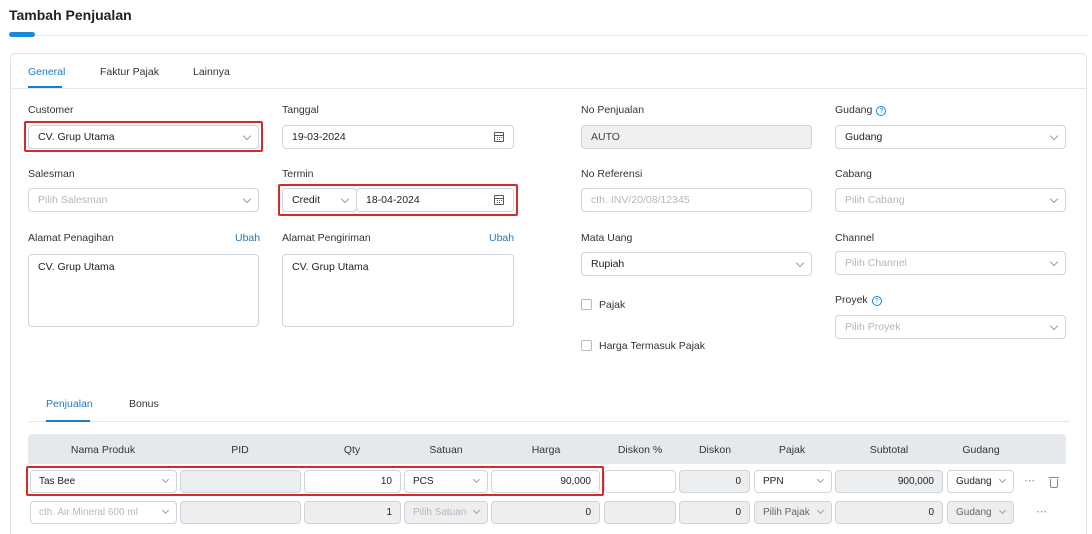  What do you see at coordinates (696, 200) in the screenshot?
I see `no-referensi-input: cth. INV/20/08/12345` at bounding box center [696, 200].